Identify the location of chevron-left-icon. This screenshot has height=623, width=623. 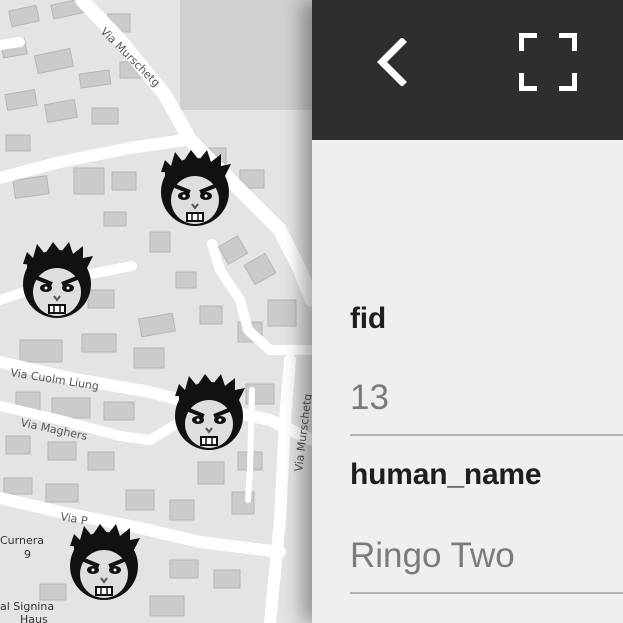
(392, 62).